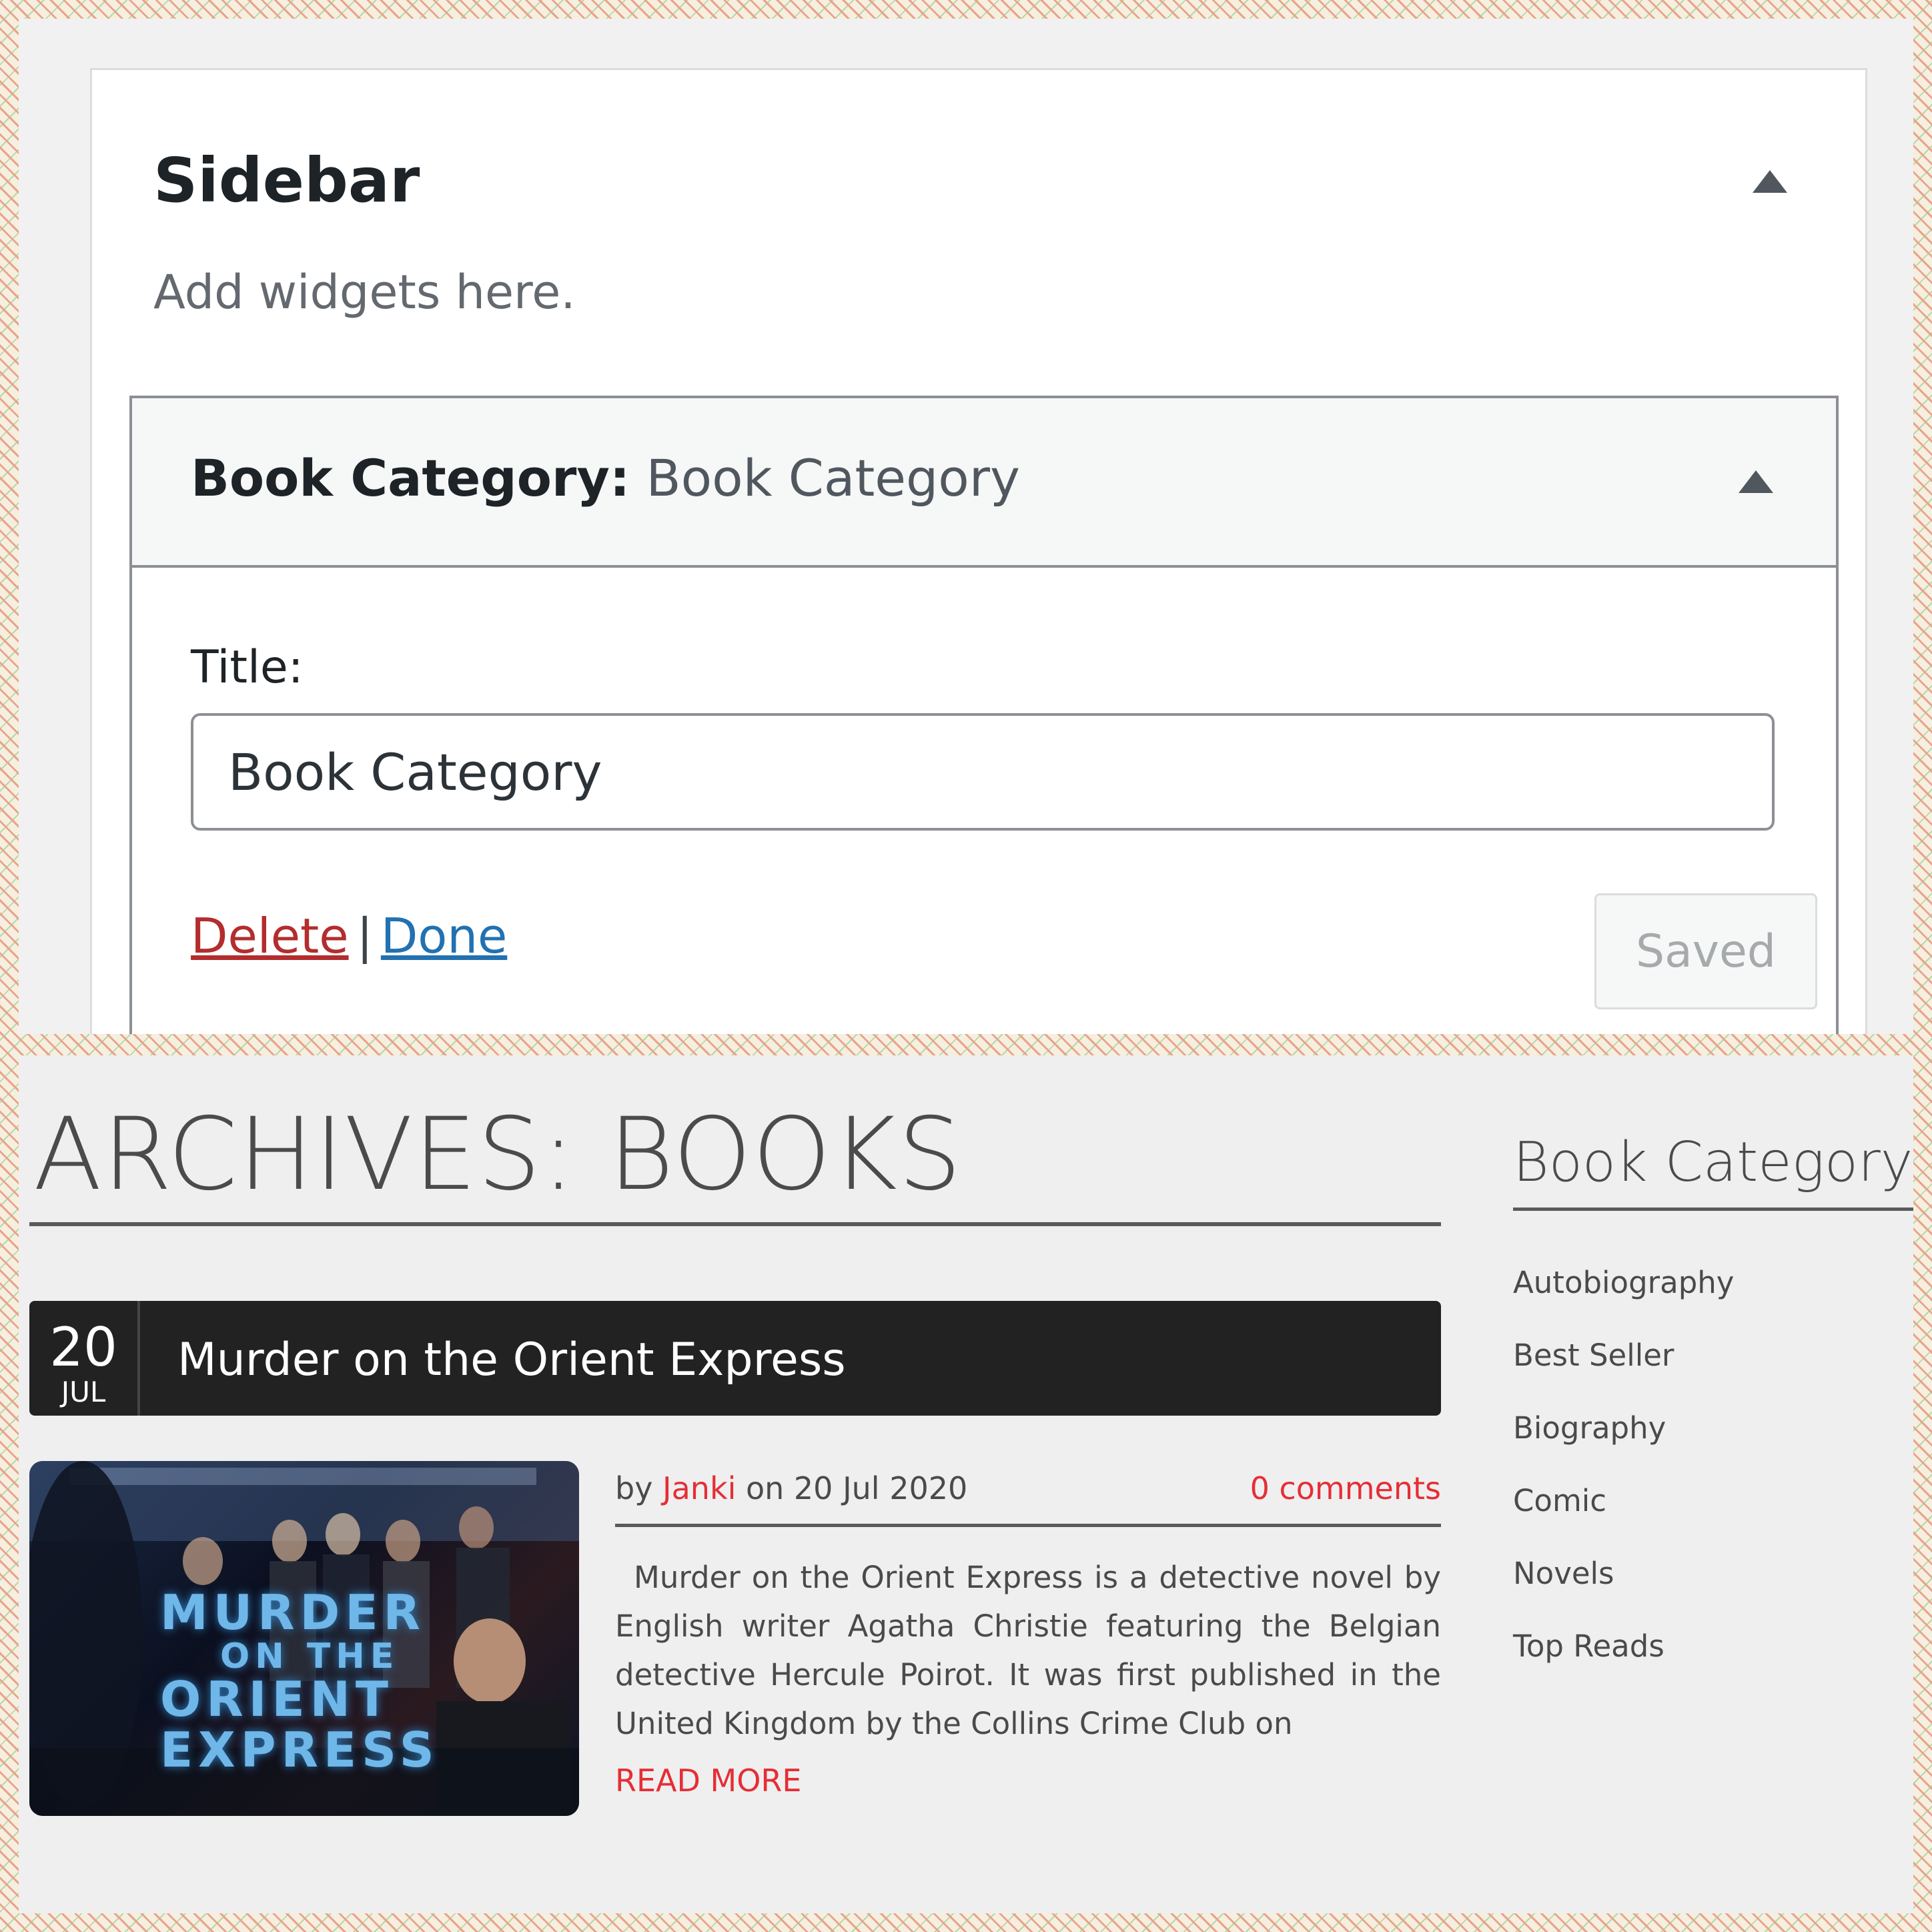 This screenshot has width=1932, height=1932. What do you see at coordinates (1623, 1304) in the screenshot?
I see `category-item-autobiography: Autobiography` at bounding box center [1623, 1304].